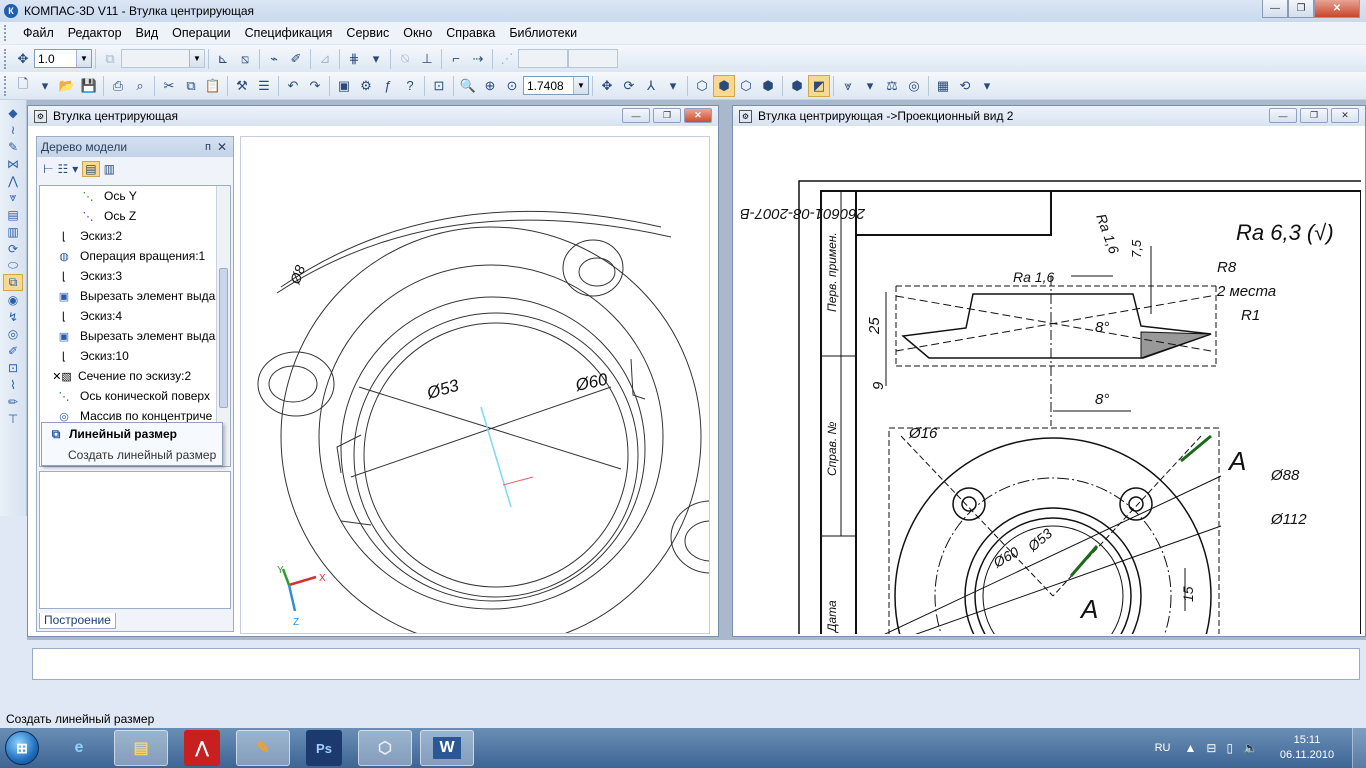 The image size is (1366, 768). Describe the element at coordinates (13, 231) in the screenshot. I see `reports-tool-icon: ▥` at that location.